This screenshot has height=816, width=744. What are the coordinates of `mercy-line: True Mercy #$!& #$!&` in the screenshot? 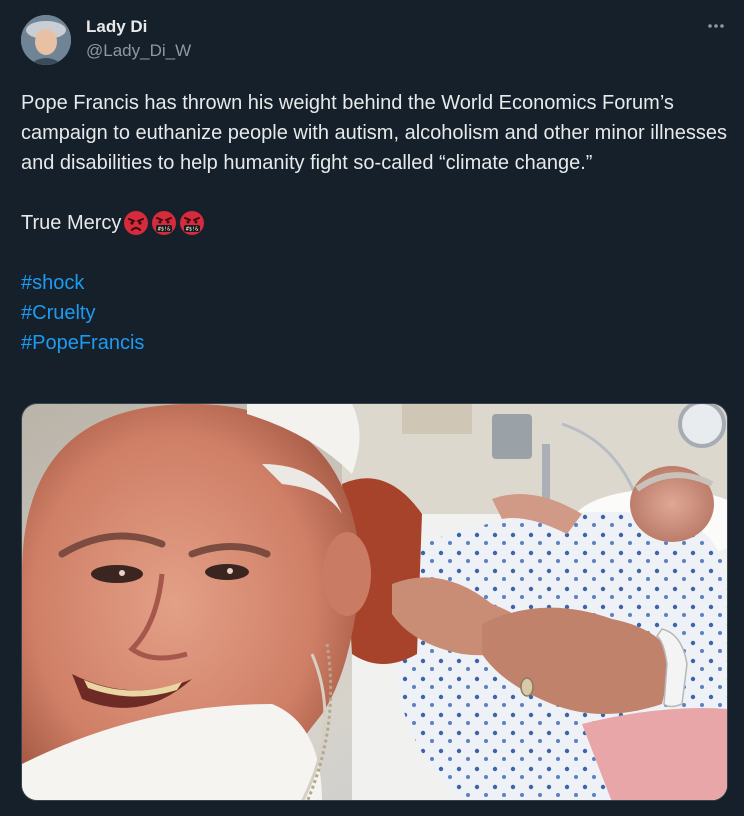 It's located at (375, 223).